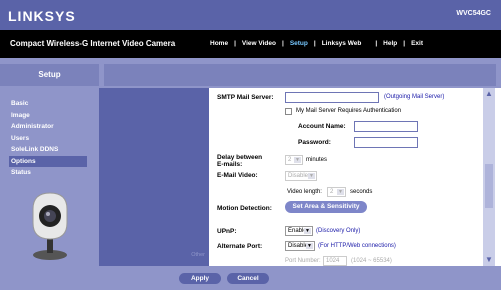 This screenshot has width=501, height=290. What do you see at coordinates (49, 116) in the screenshot?
I see `sidebar-item-image: Image` at bounding box center [49, 116].